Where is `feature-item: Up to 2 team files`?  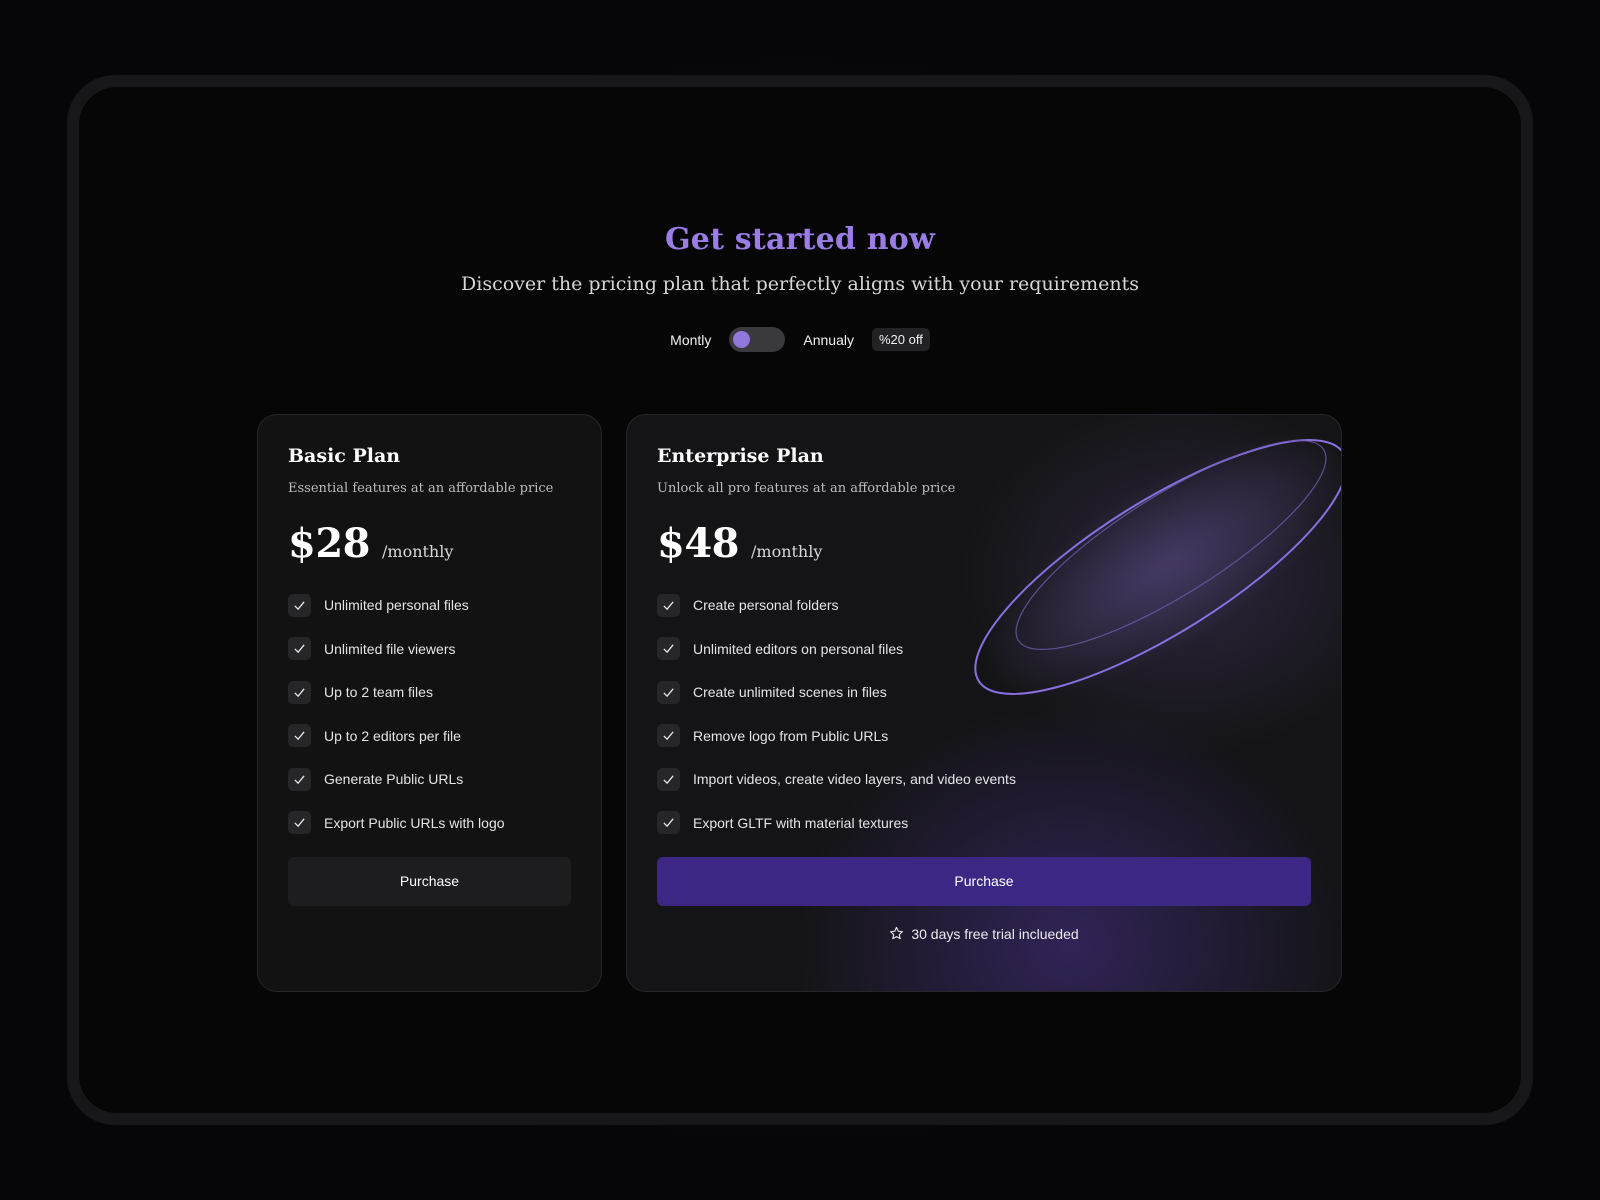
feature-item: Up to 2 team files is located at coordinates (429, 692).